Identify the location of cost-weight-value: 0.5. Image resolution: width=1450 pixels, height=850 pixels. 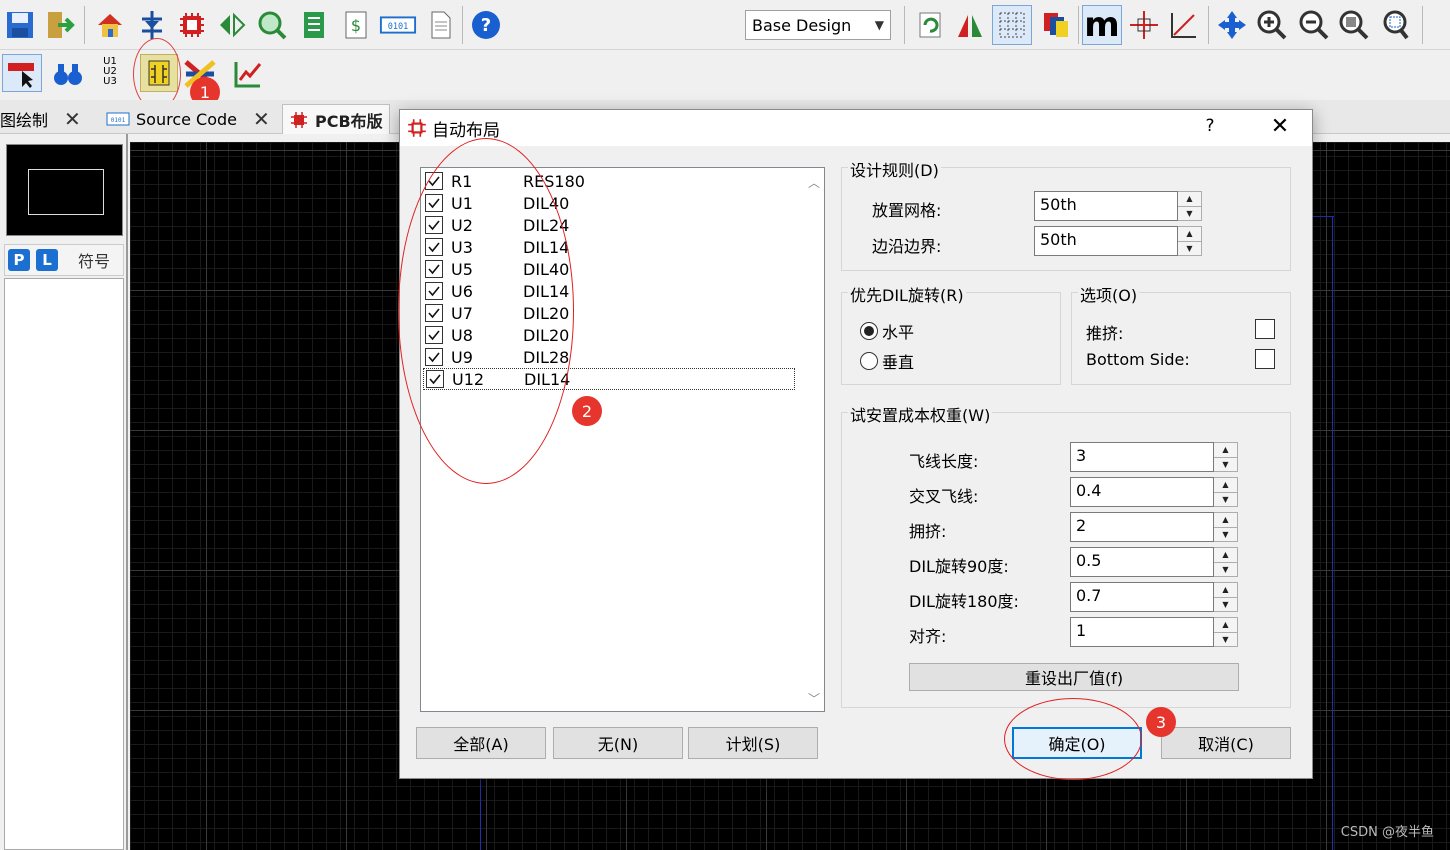
(1142, 562).